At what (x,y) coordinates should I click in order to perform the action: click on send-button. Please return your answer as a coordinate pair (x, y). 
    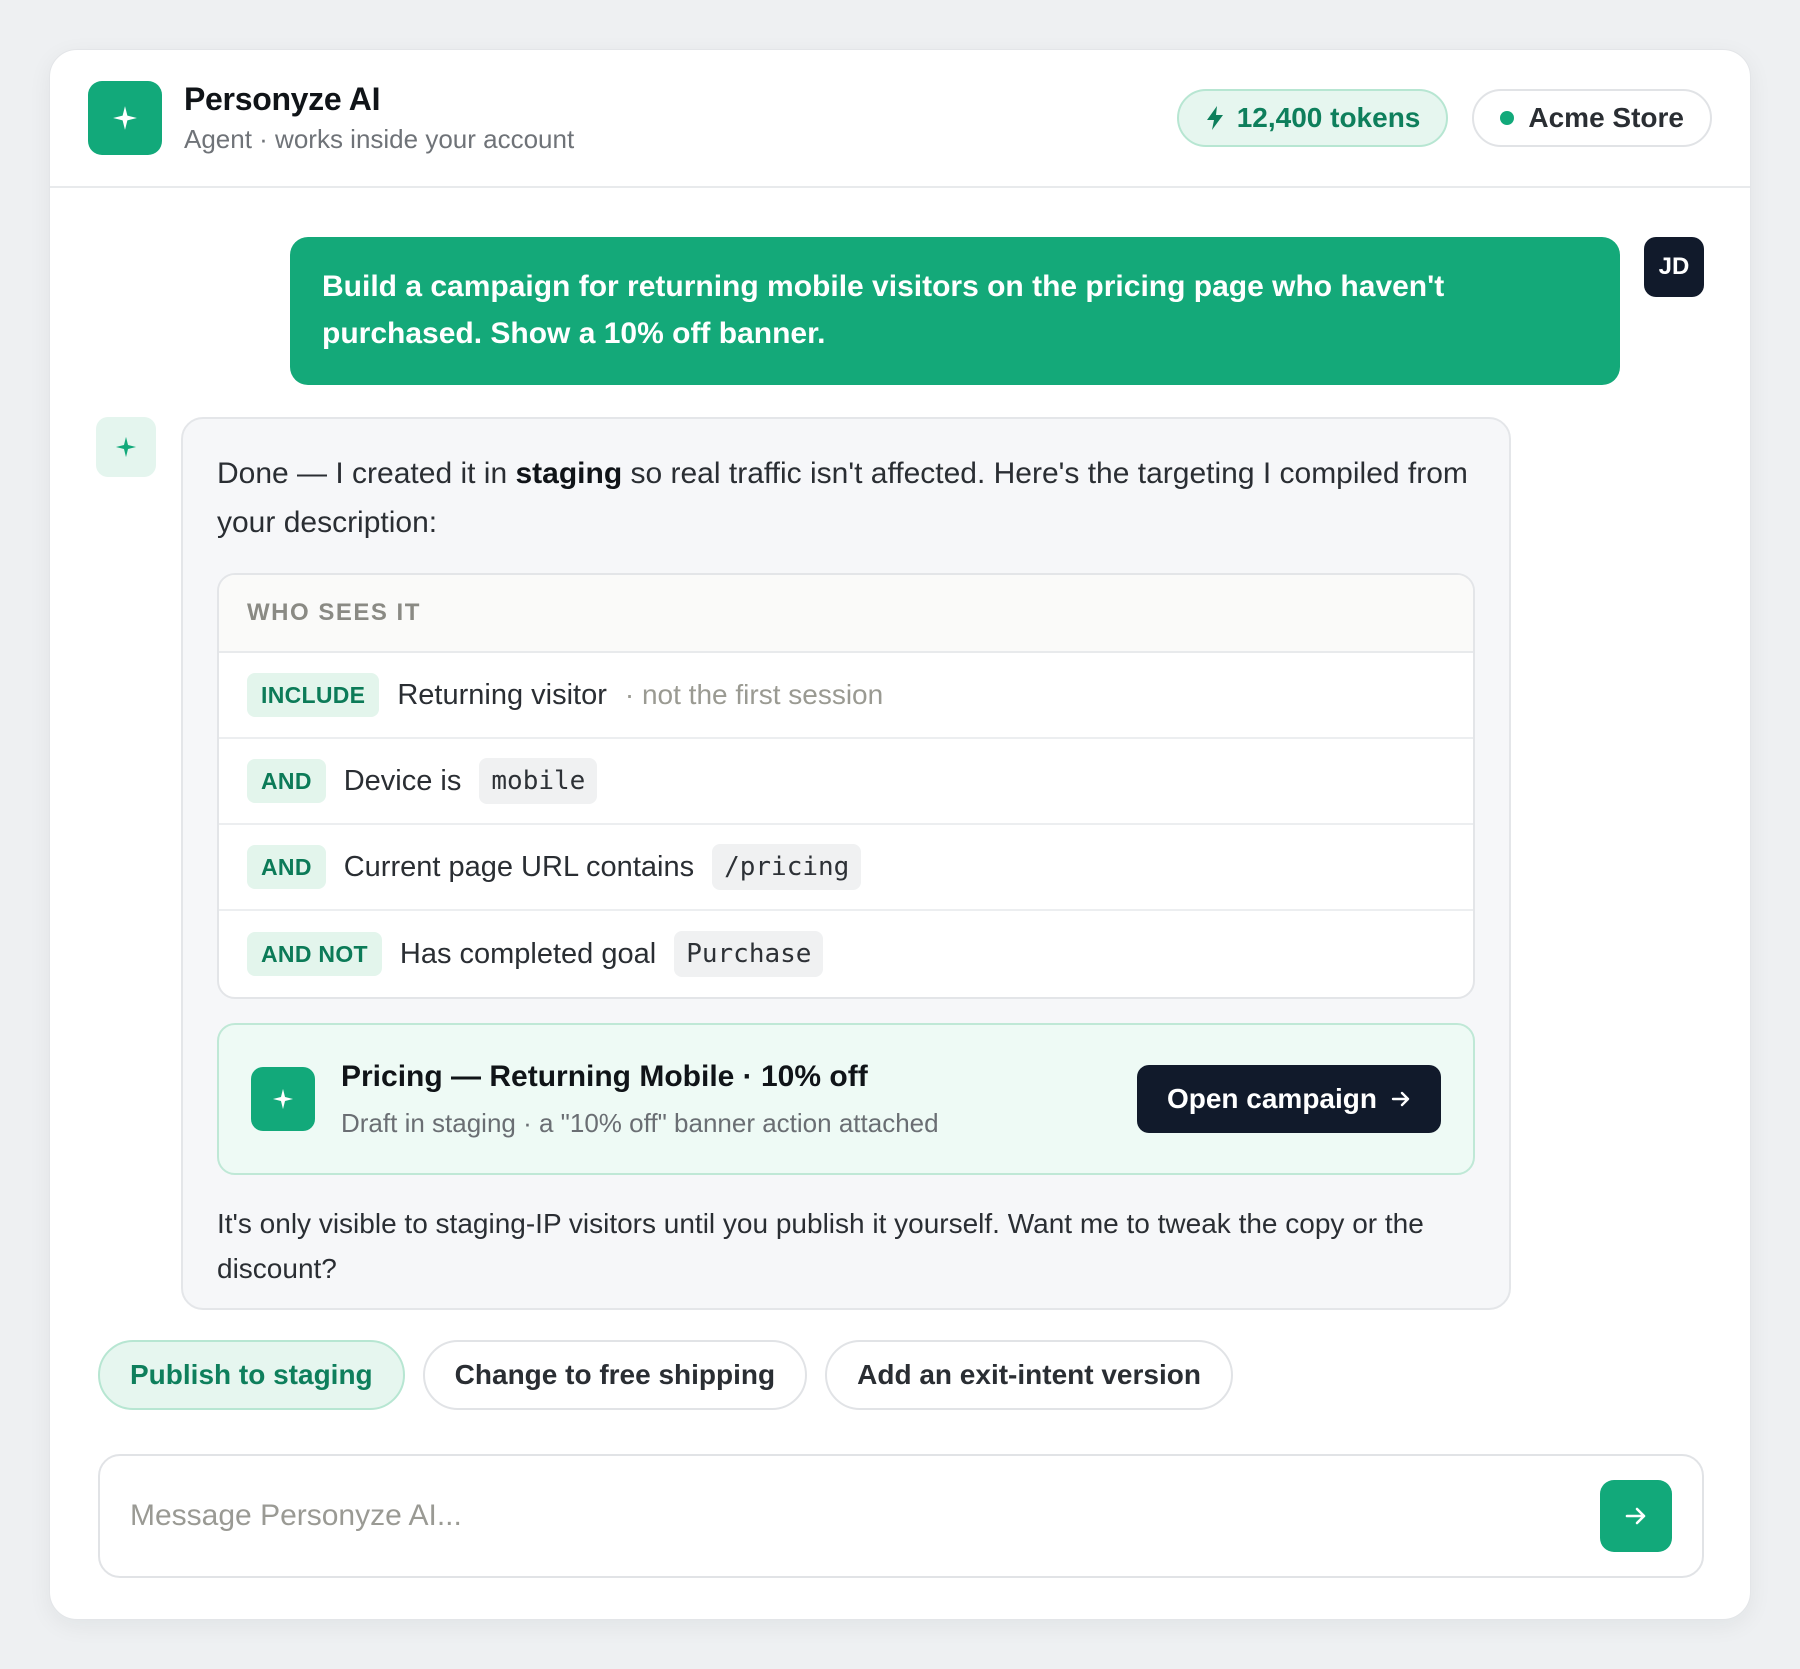
    Looking at the image, I should click on (1636, 1516).